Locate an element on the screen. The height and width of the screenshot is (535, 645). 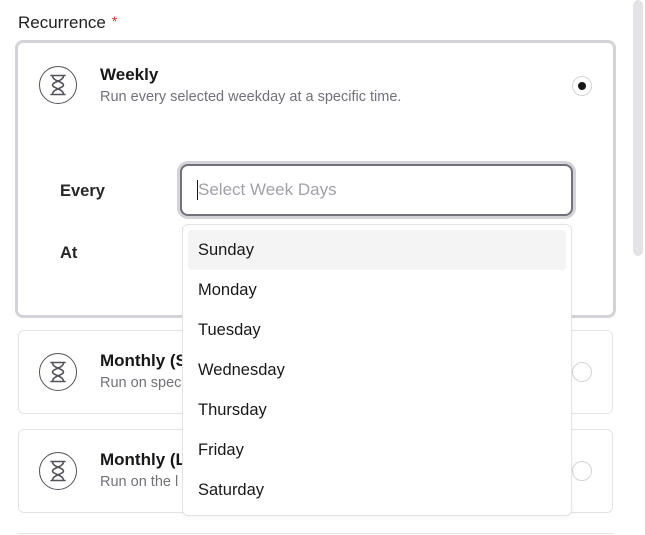
recurrence-label: Recurrence * is located at coordinates (67, 23).